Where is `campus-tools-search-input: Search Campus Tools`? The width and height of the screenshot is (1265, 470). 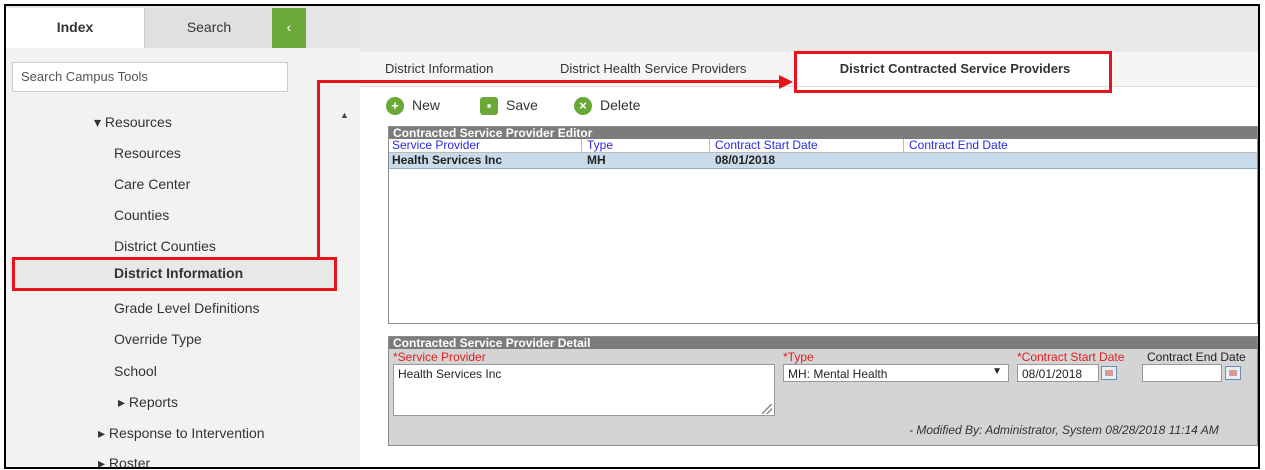 campus-tools-search-input: Search Campus Tools is located at coordinates (150, 77).